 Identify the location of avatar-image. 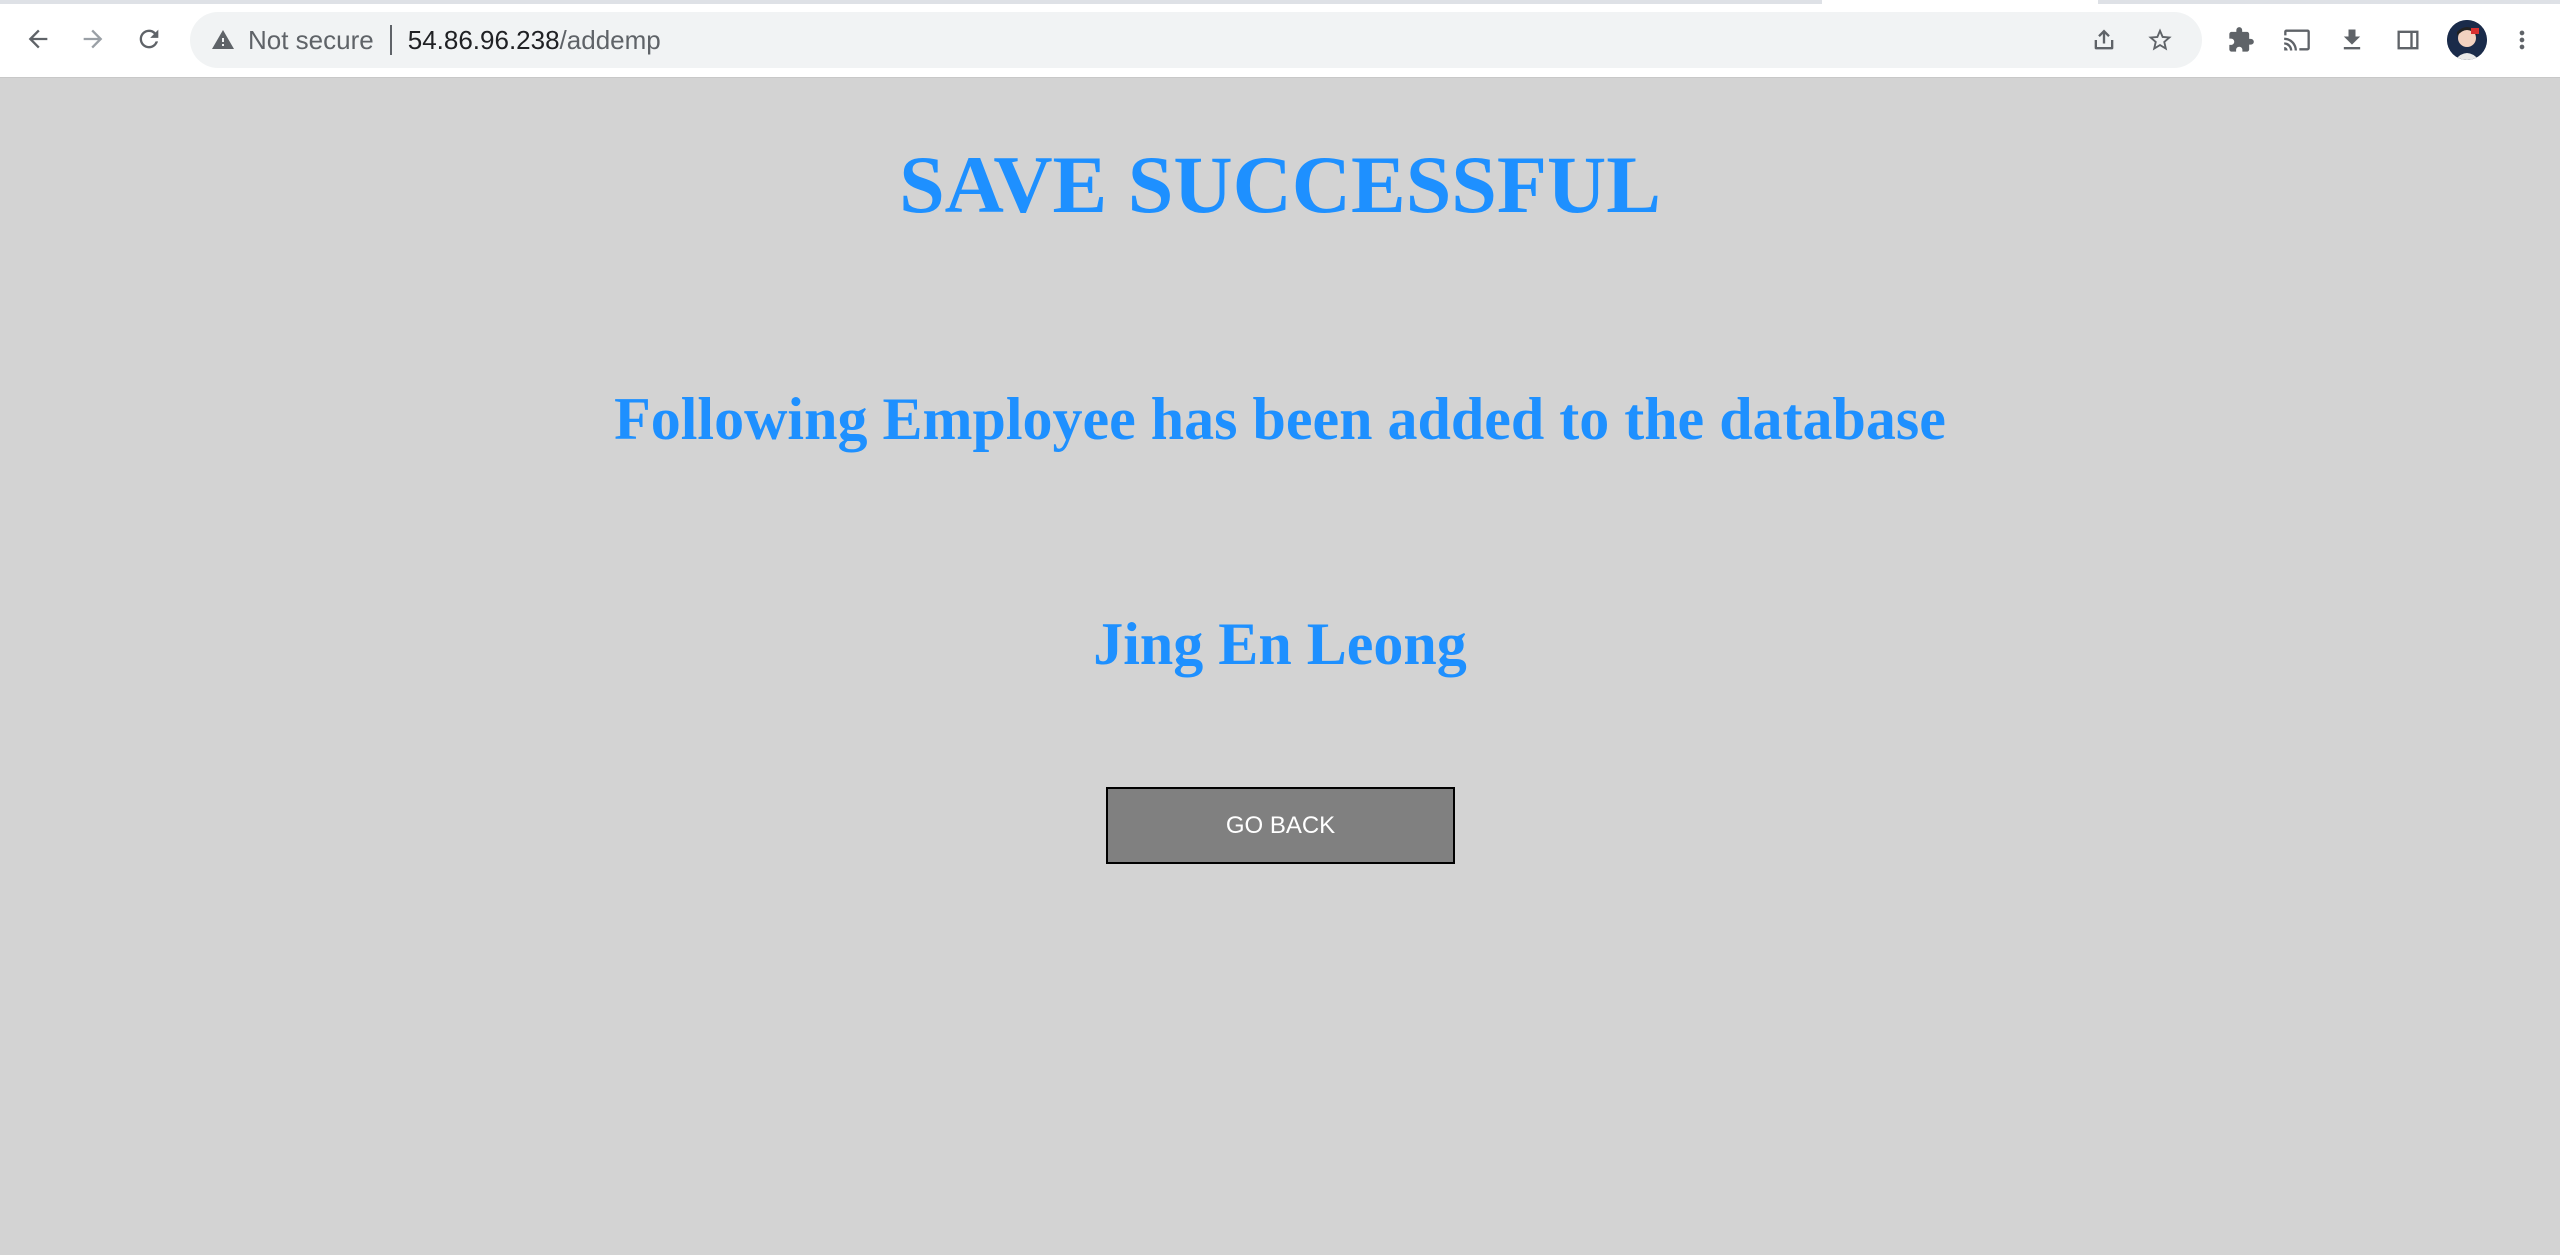
(2467, 40).